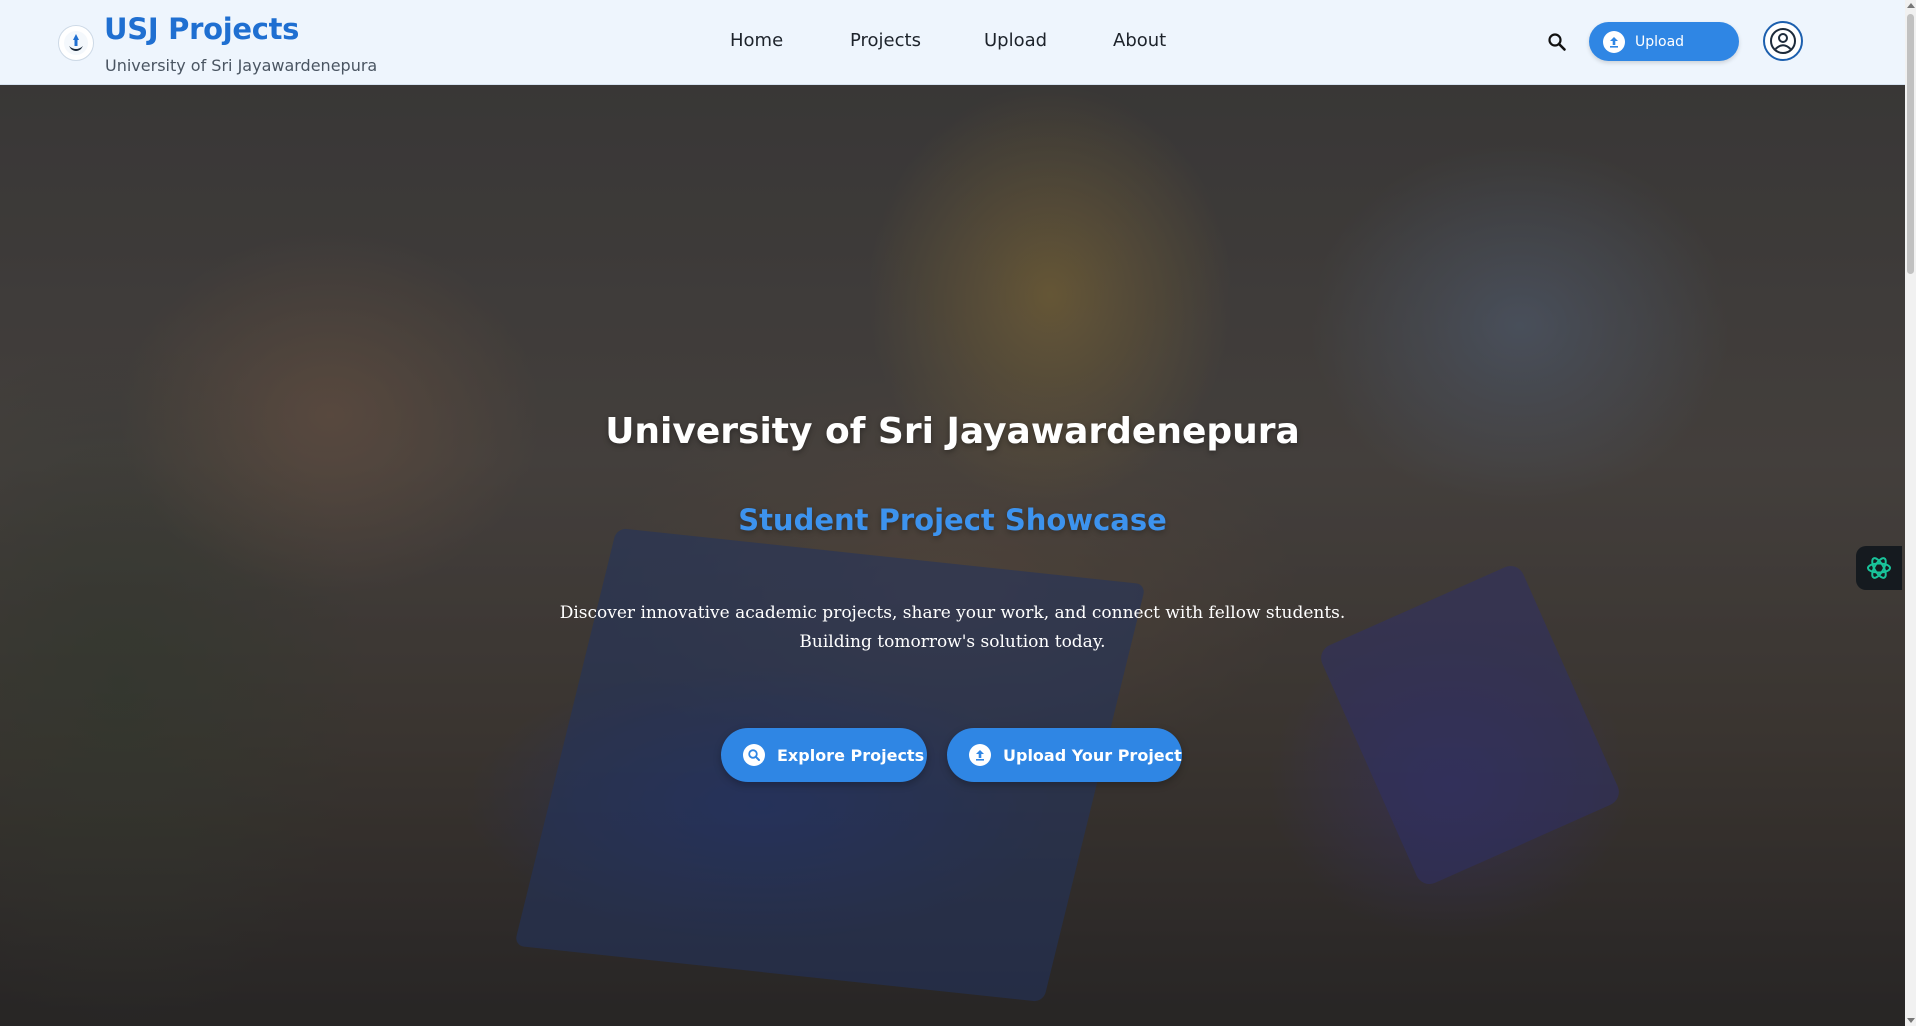  Describe the element at coordinates (201, 29) in the screenshot. I see `brand-title: USJ Projects` at that location.